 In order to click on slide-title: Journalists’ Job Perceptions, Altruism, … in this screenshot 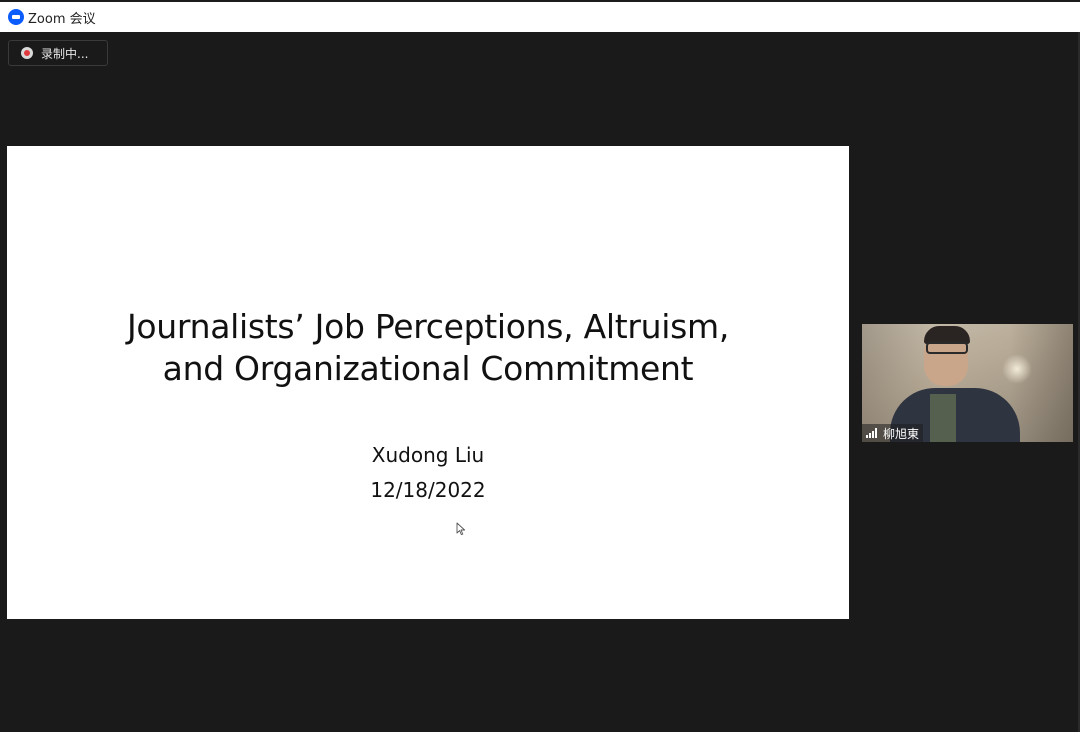, I will do `click(428, 348)`.